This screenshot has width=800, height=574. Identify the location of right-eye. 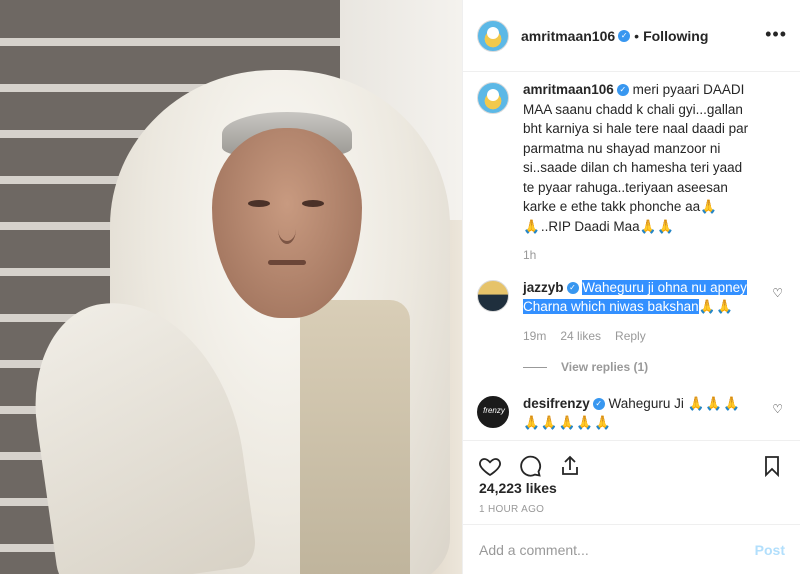
(313, 203).